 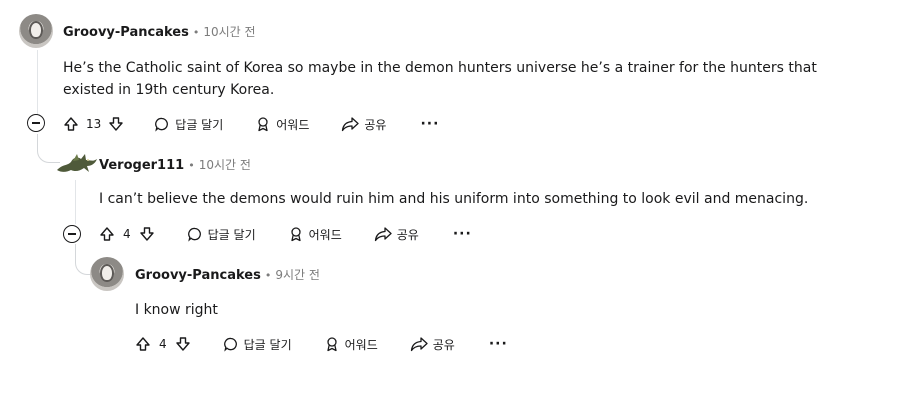 I want to click on vote-group: 13, so click(x=93, y=124).